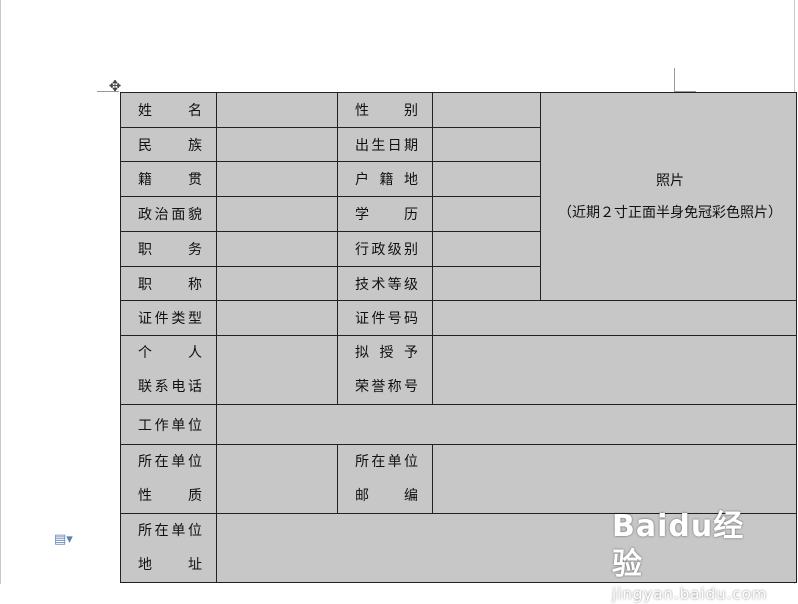  I want to click on paste-options-button: ▤▾, so click(65, 540).